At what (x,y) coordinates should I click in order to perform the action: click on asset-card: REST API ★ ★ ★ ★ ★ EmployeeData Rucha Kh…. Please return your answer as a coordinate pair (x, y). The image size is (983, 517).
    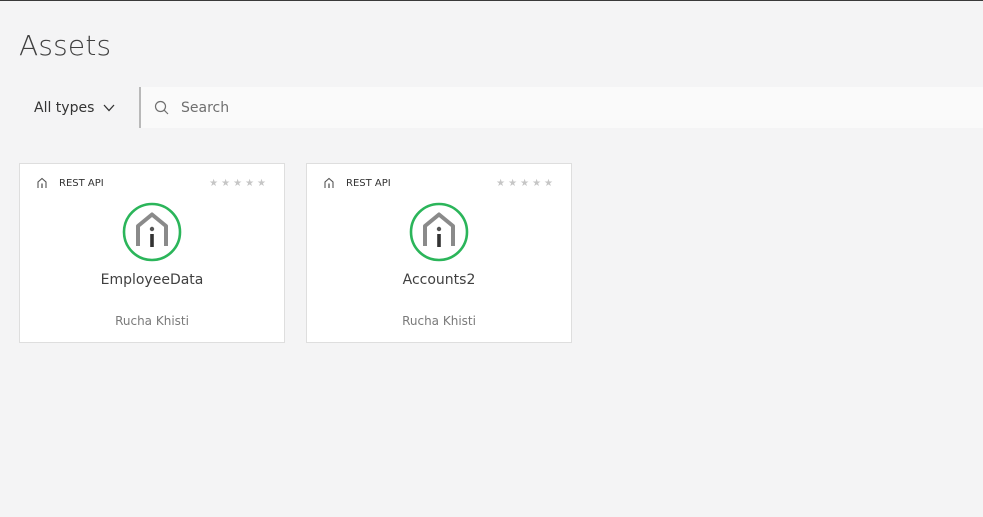
    Looking at the image, I should click on (152, 253).